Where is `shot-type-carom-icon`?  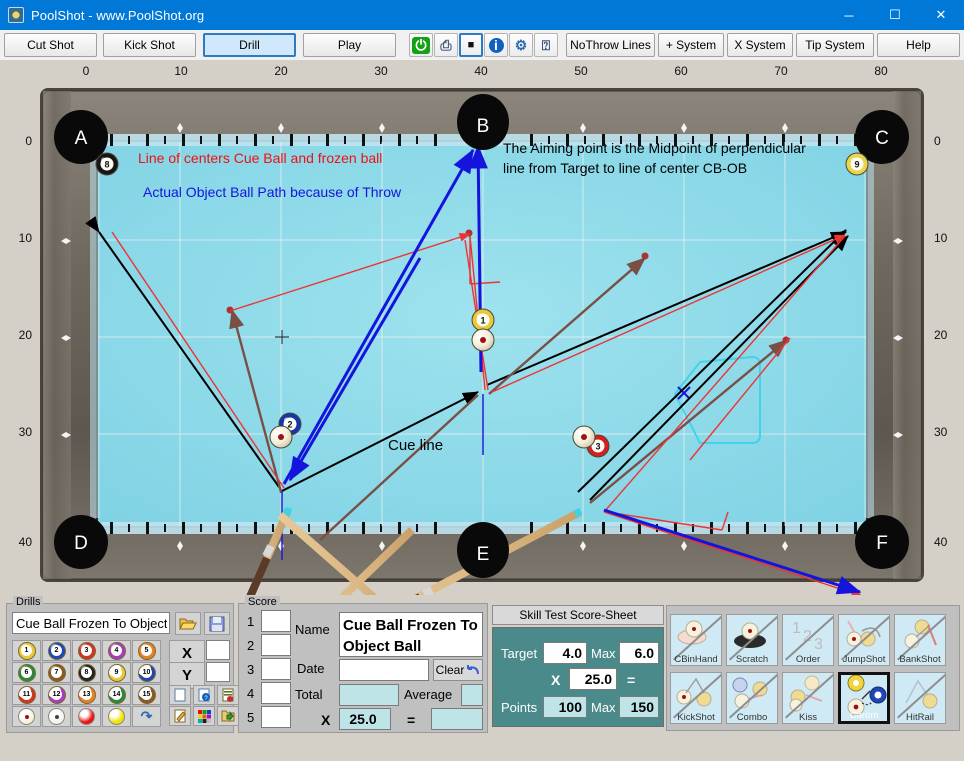
shot-type-carom-icon is located at coordinates (864, 695).